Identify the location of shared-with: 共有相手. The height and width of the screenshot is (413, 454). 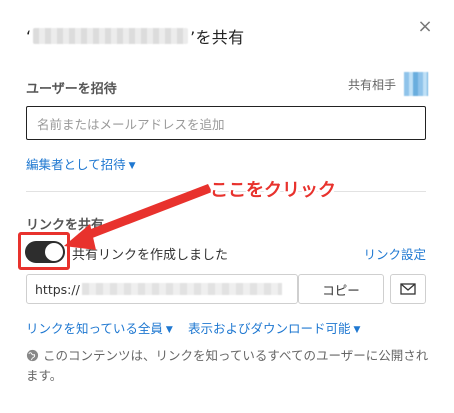
(388, 84).